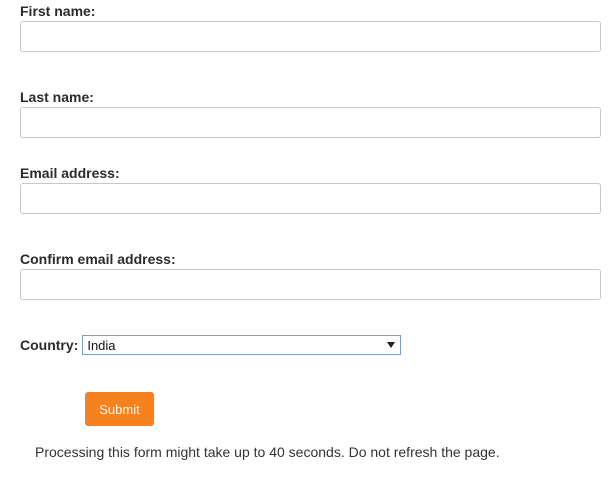  I want to click on confirm-email-input, so click(310, 284).